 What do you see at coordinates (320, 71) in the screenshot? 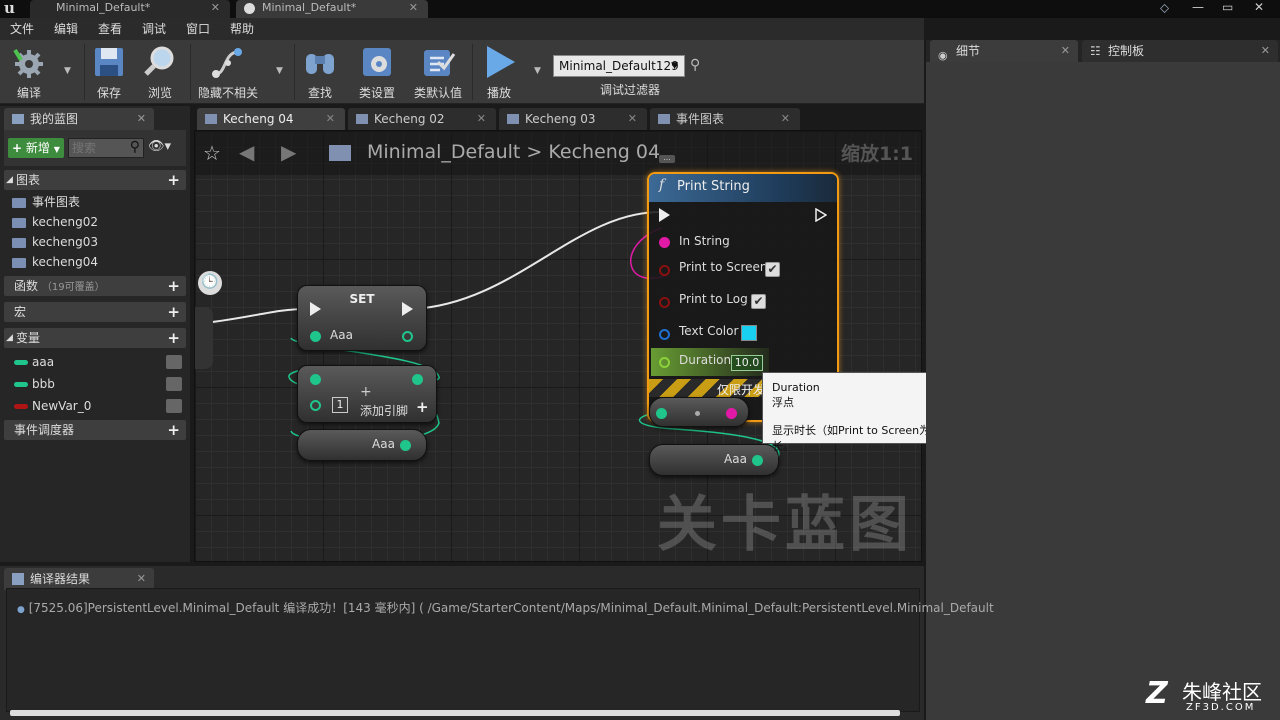
I see `find-button: 查找` at bounding box center [320, 71].